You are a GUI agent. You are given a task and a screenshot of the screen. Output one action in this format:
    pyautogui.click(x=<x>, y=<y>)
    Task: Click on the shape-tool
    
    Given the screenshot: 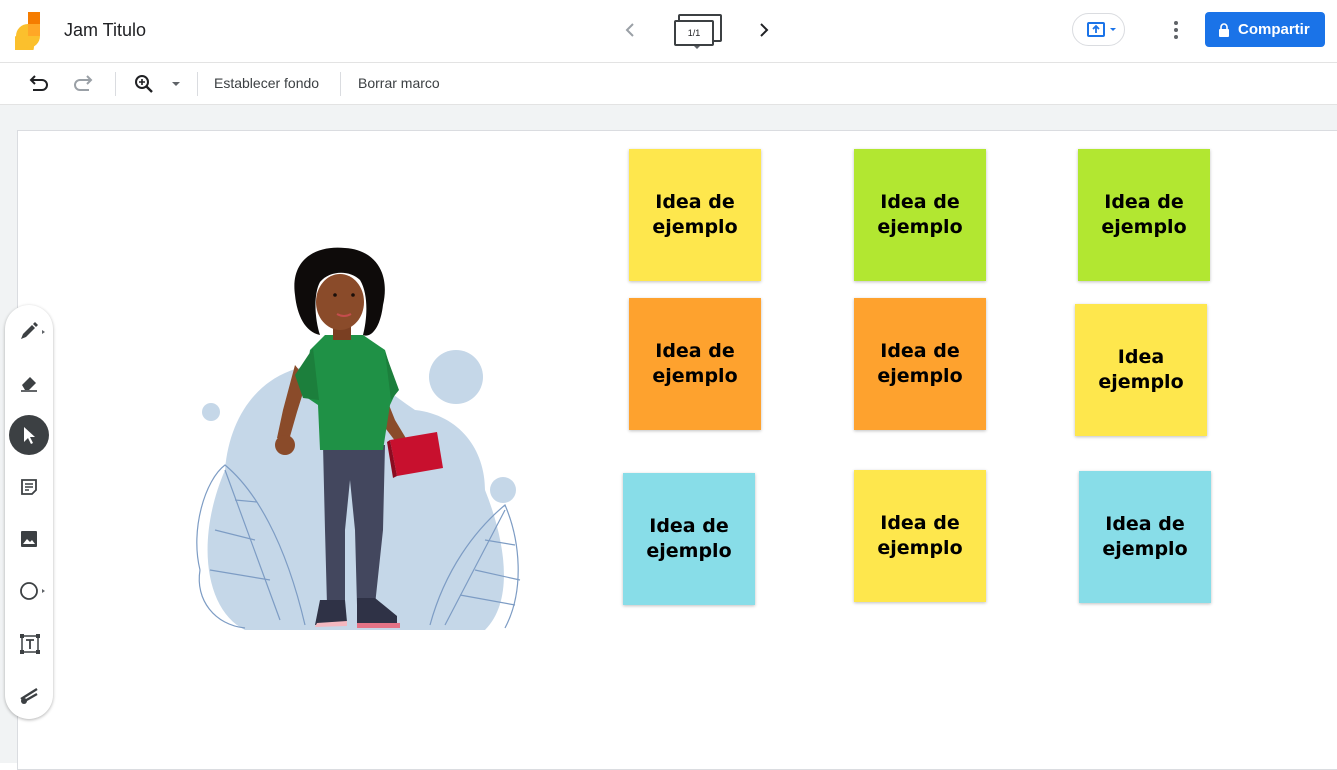 What is the action you would take?
    pyautogui.click(x=29, y=591)
    